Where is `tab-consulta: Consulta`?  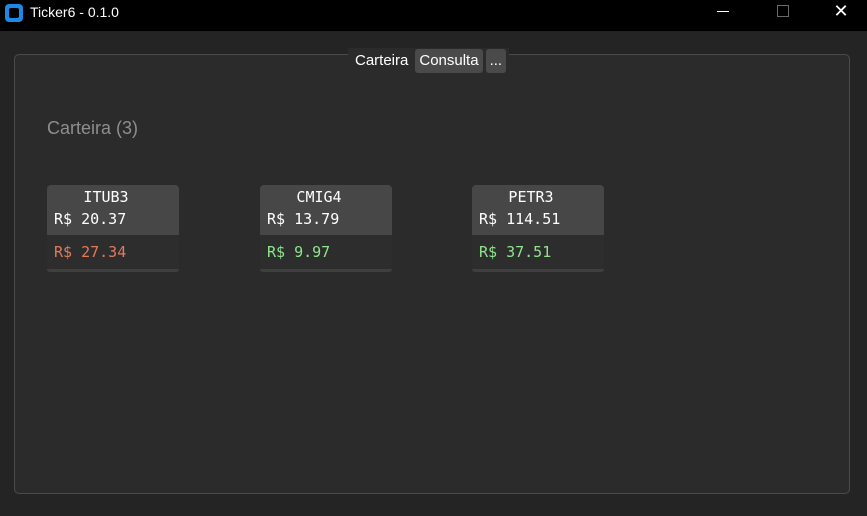
tab-consulta: Consulta is located at coordinates (449, 61).